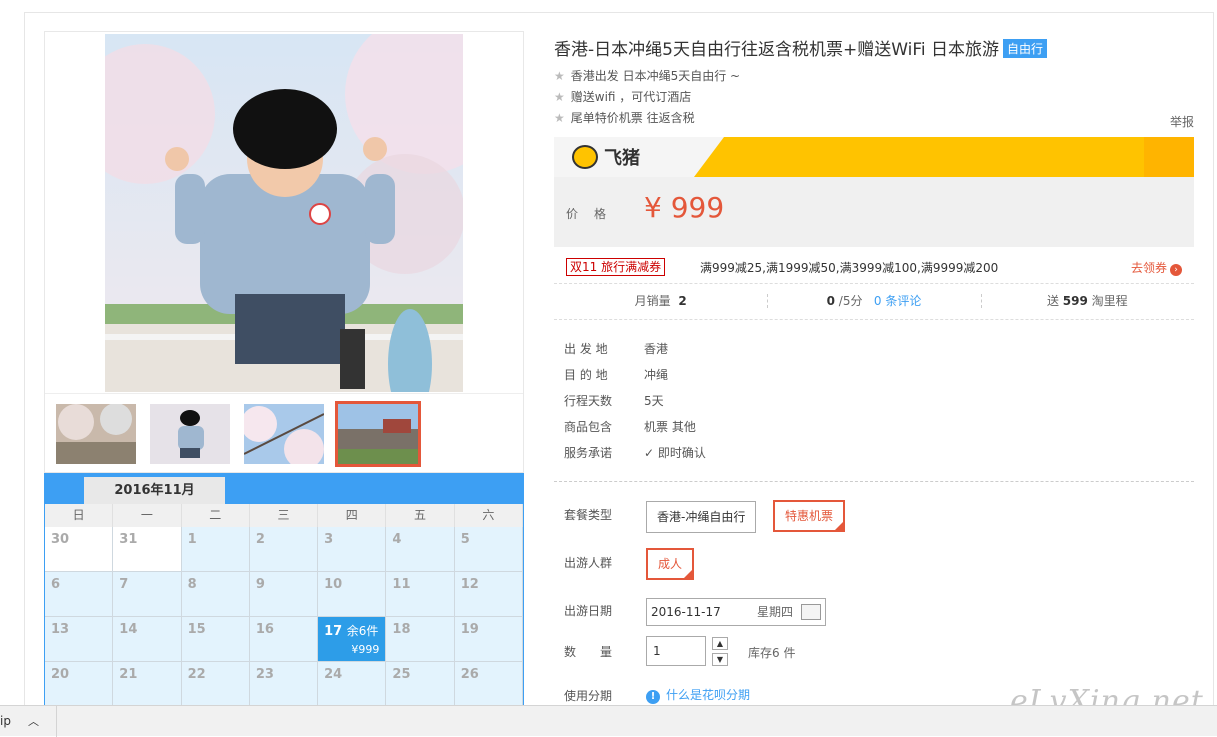 Image resolution: width=1217 pixels, height=737 pixels. I want to click on reviews-link: 0 条评论, so click(897, 301).